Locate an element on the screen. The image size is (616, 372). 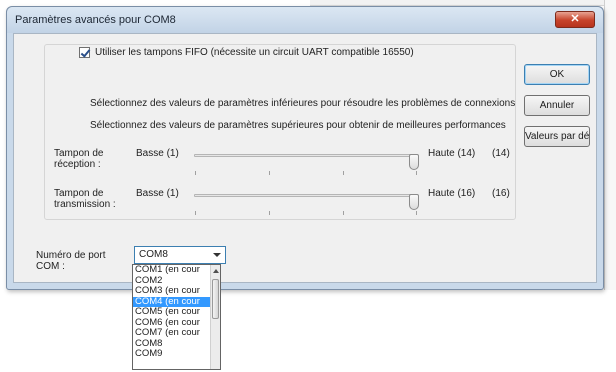
dropdown-option: COM3 (en cour is located at coordinates (172, 291).